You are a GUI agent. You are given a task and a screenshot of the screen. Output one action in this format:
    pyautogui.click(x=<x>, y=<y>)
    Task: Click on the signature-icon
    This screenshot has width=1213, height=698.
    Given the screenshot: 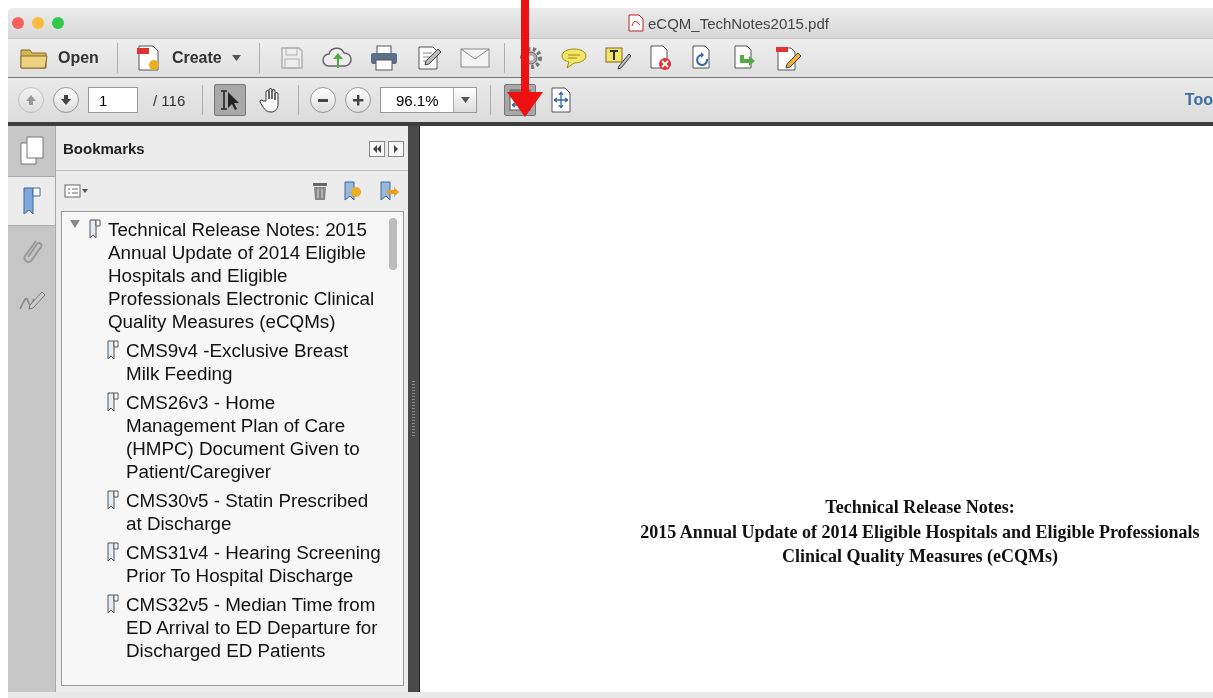 What is the action you would take?
    pyautogui.click(x=31, y=301)
    